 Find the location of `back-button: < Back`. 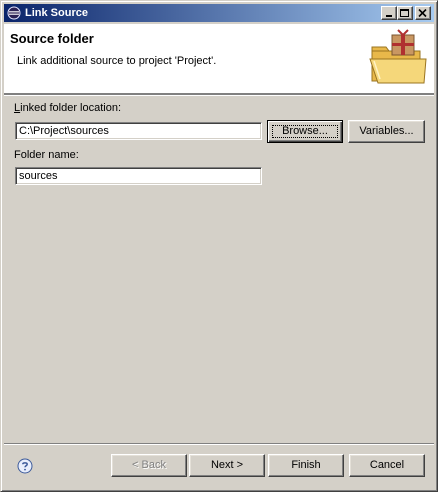

back-button: < Back is located at coordinates (149, 465).